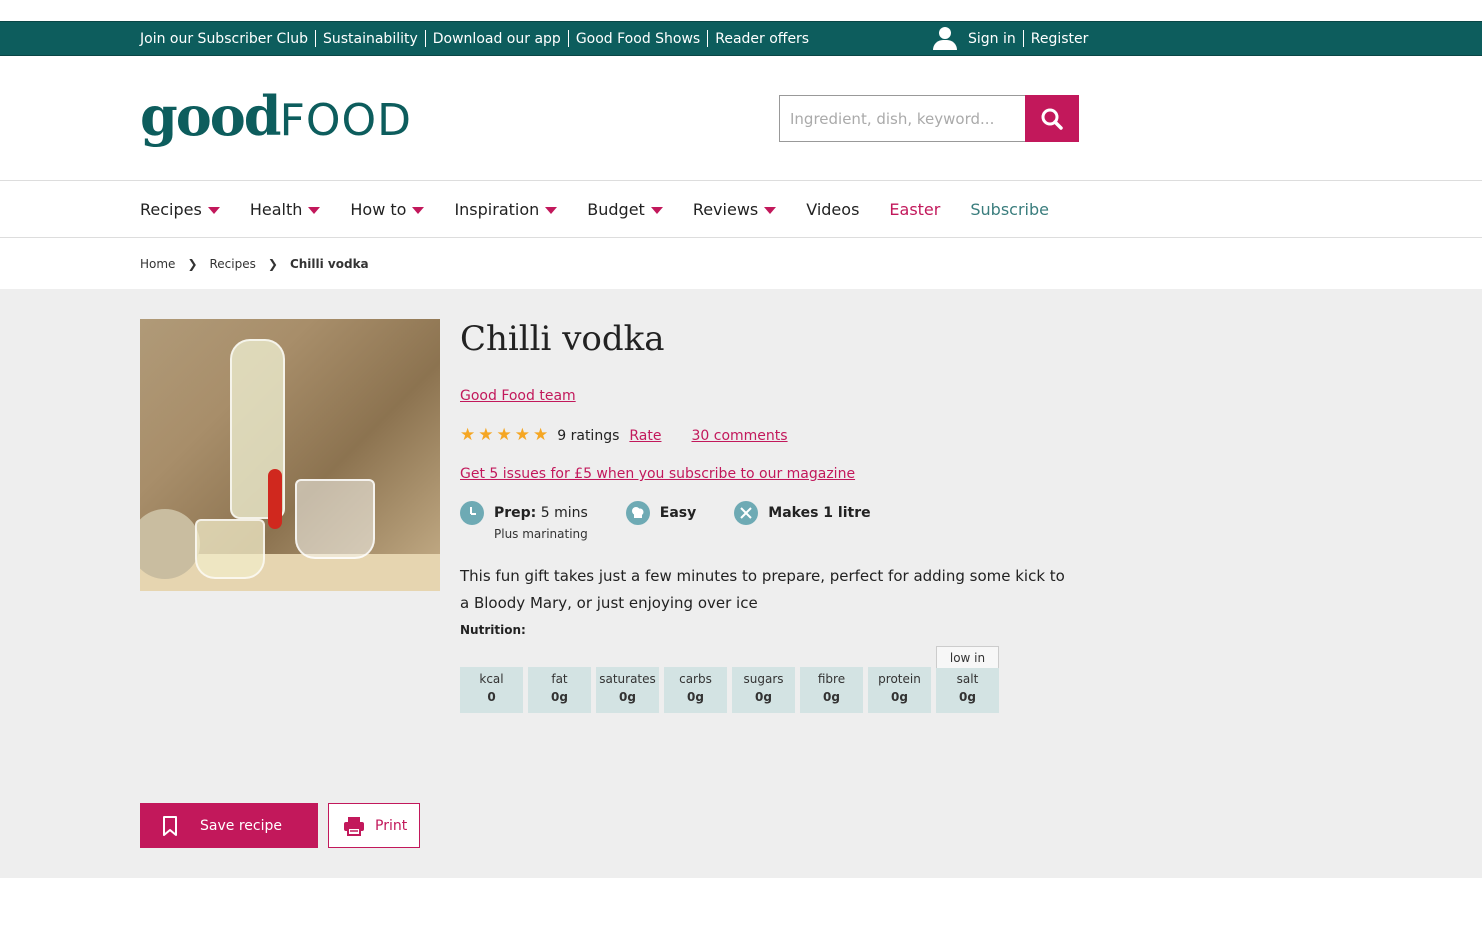  I want to click on nutrition-item: saturates 0g, so click(627, 679).